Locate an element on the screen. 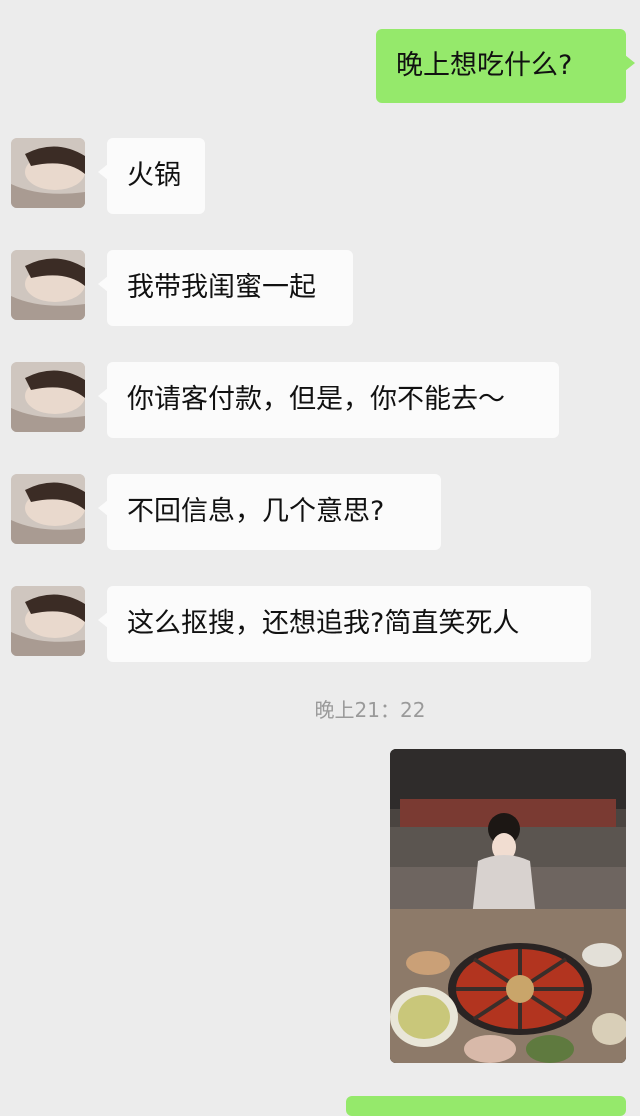 The width and height of the screenshot is (640, 1116). message-text: 你请客付款，但是，你不能去～ is located at coordinates (316, 399).